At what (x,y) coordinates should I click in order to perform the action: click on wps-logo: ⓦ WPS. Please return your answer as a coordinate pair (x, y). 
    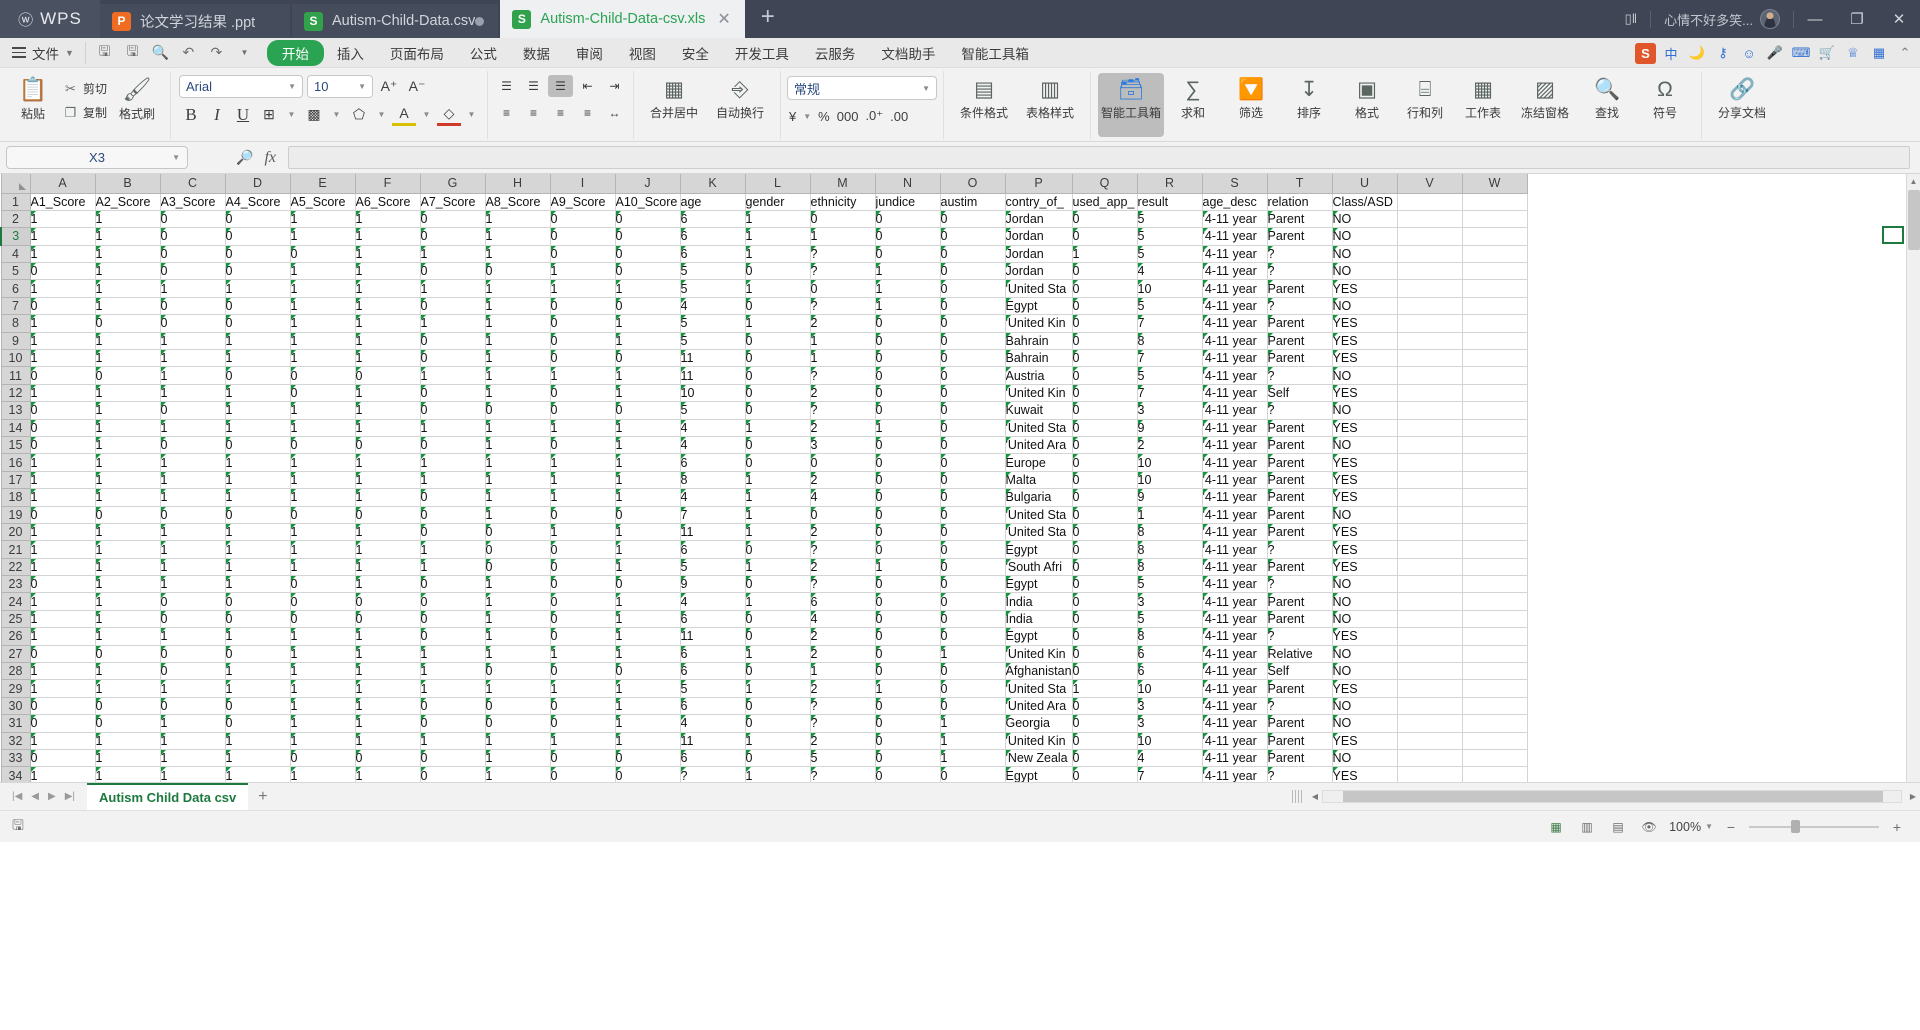
    Looking at the image, I should click on (50, 19).